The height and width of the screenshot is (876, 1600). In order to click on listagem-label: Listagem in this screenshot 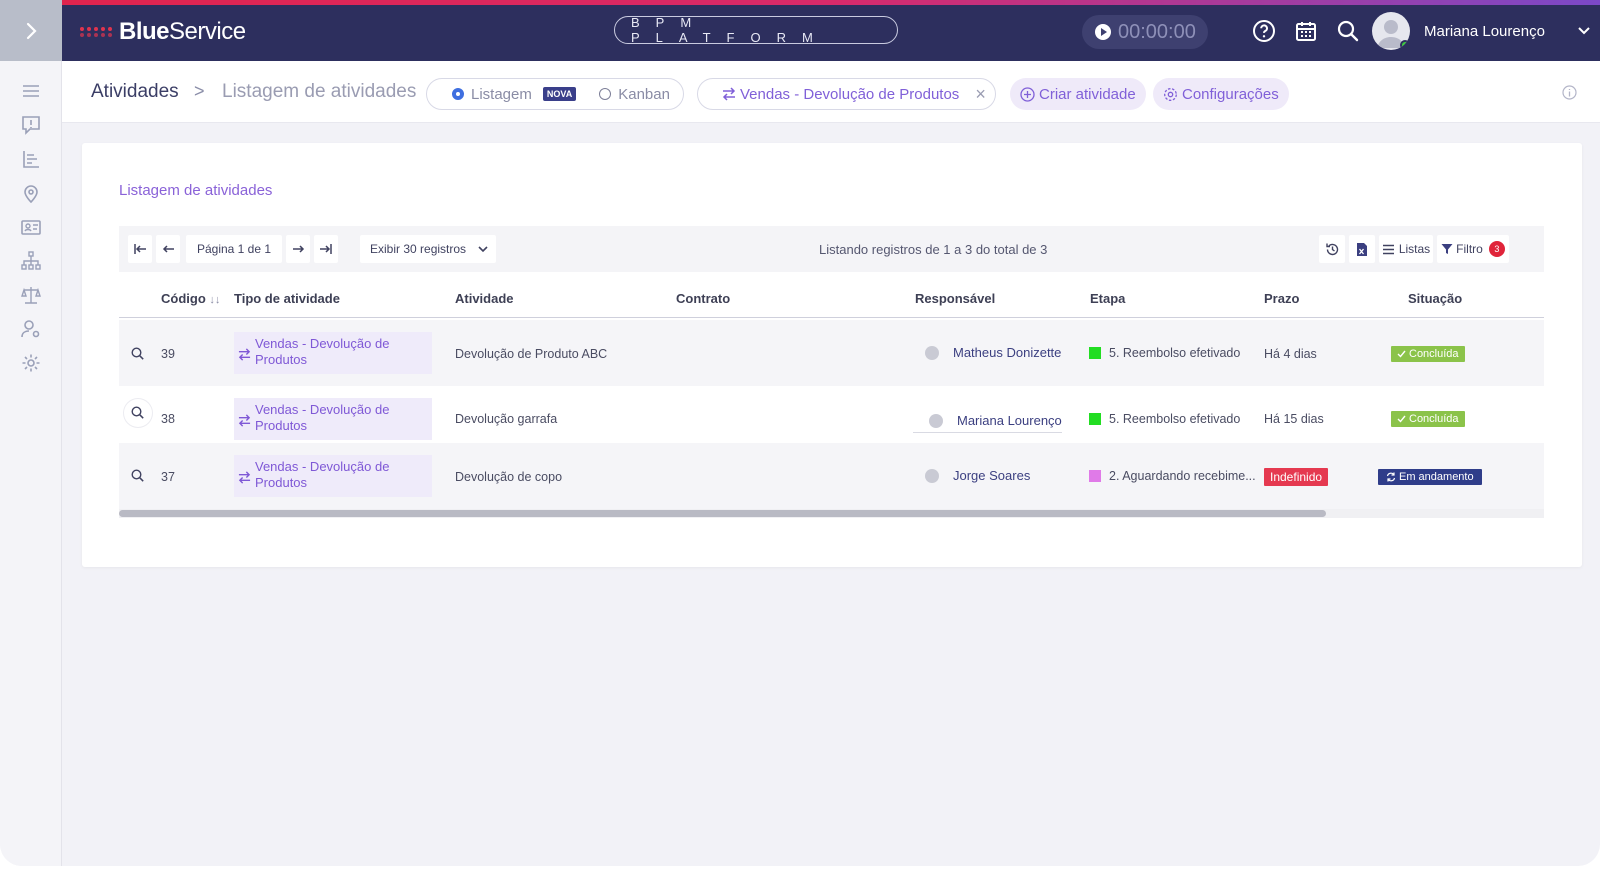, I will do `click(501, 94)`.